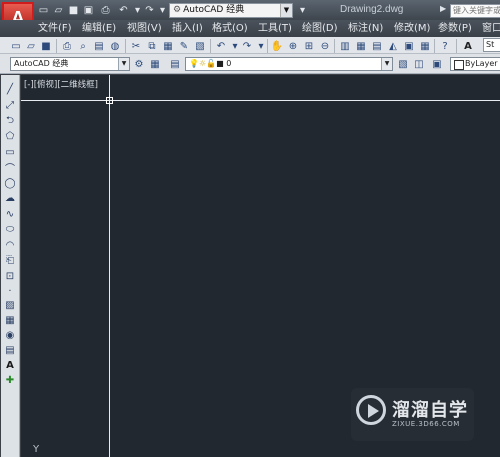 This screenshot has height=457, width=500. I want to click on polygon-icon: ⬠, so click(10, 136).